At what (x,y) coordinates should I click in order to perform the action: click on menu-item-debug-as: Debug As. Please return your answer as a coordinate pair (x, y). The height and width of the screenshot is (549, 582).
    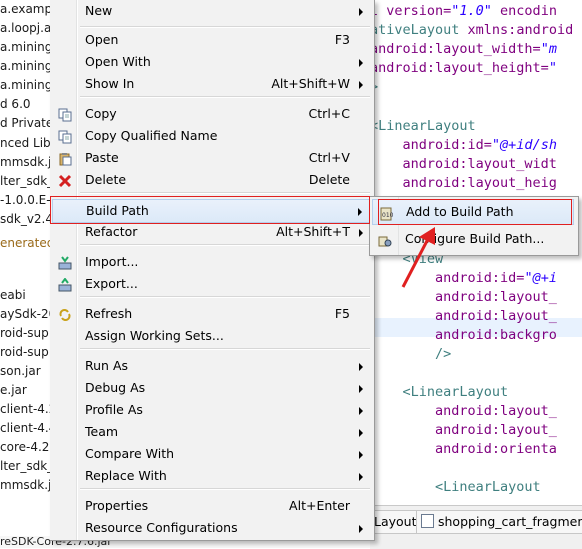
    Looking at the image, I should click on (212, 388).